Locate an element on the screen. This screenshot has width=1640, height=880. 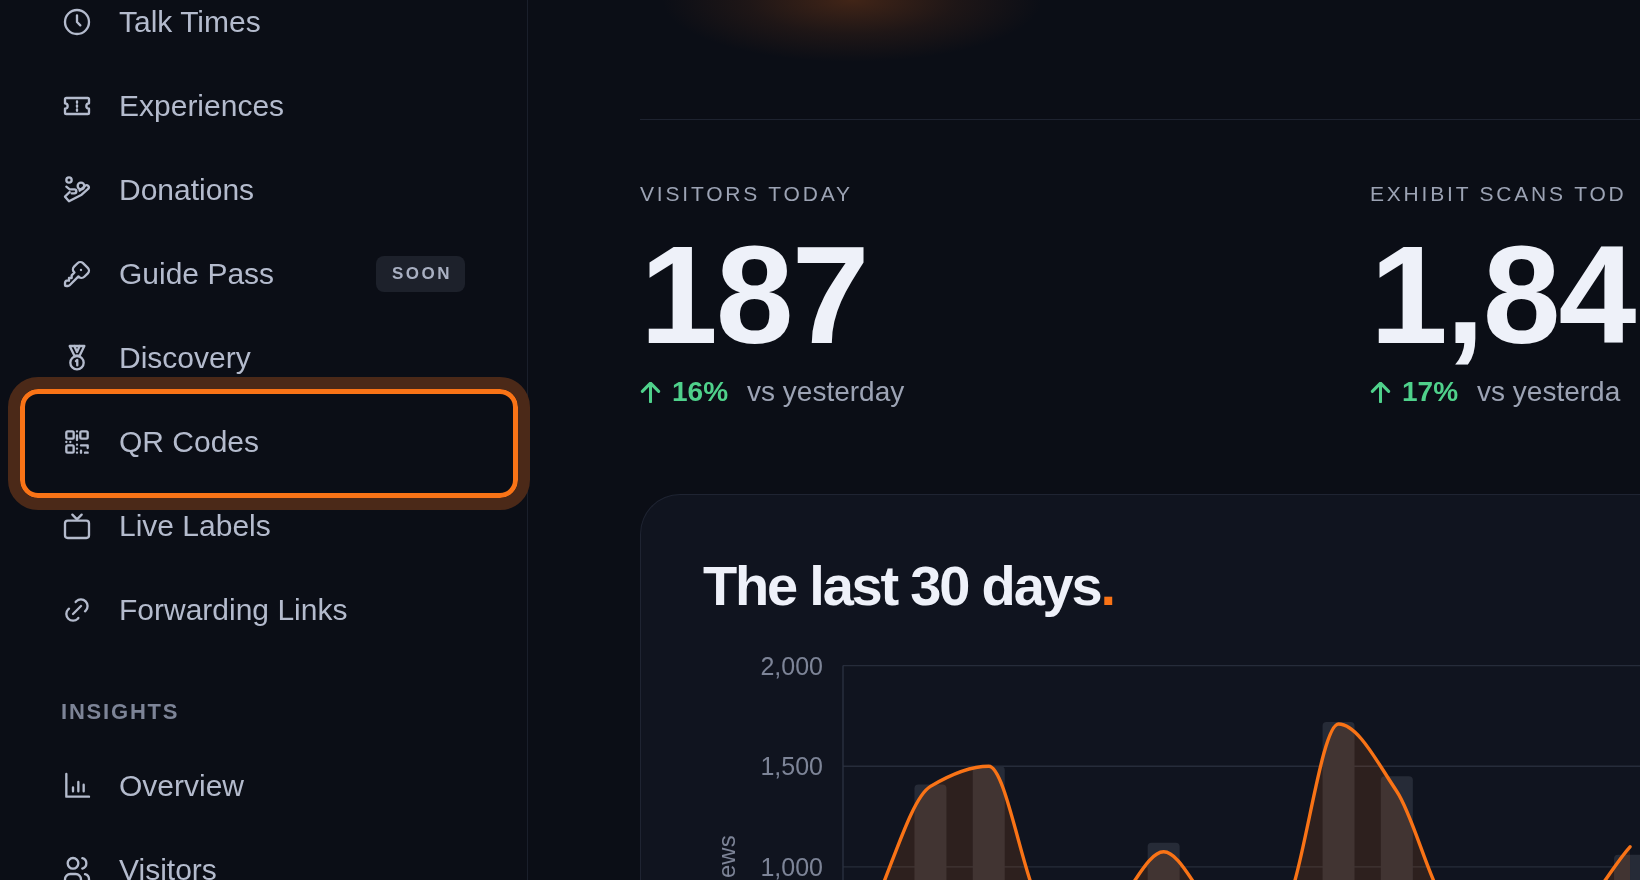
status-badge: SOON is located at coordinates (420, 274).